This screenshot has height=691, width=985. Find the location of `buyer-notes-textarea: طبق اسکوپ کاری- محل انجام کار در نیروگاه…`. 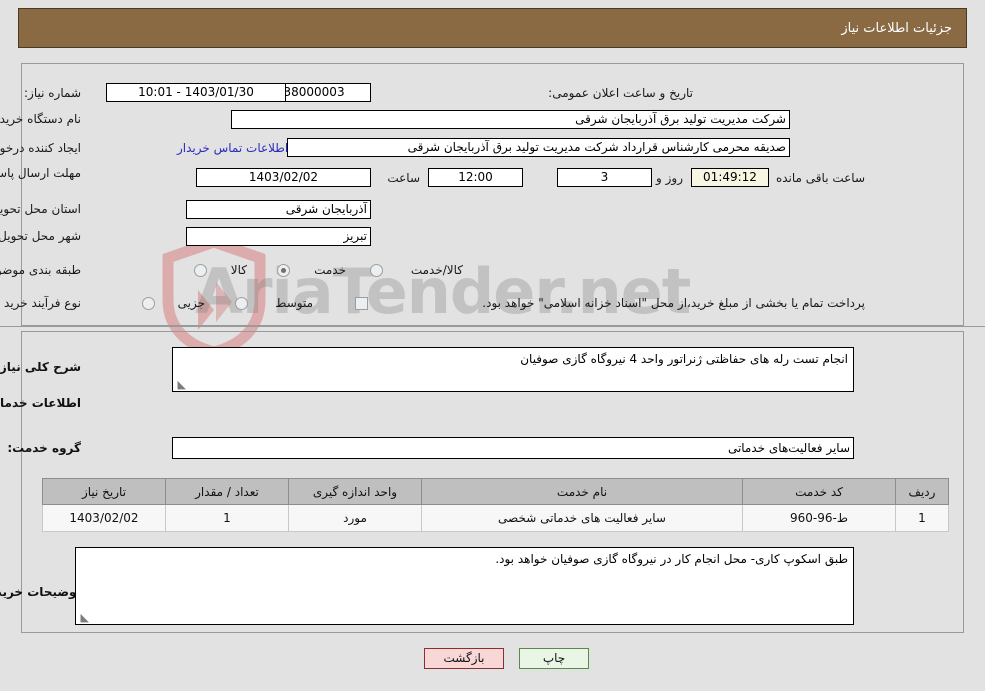

buyer-notes-textarea: طبق اسکوپ کاری- محل انجام کار در نیروگاه… is located at coordinates (464, 586).